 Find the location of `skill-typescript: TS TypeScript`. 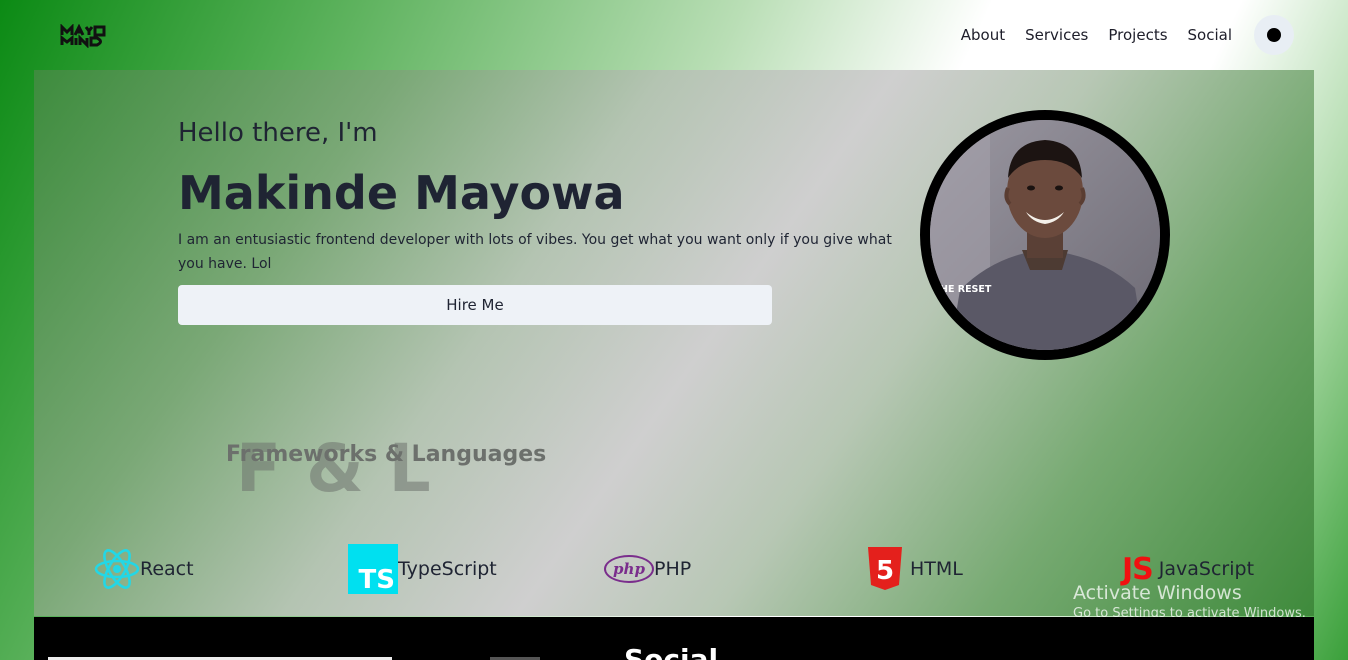

skill-typescript: TS TypeScript is located at coordinates (422, 569).